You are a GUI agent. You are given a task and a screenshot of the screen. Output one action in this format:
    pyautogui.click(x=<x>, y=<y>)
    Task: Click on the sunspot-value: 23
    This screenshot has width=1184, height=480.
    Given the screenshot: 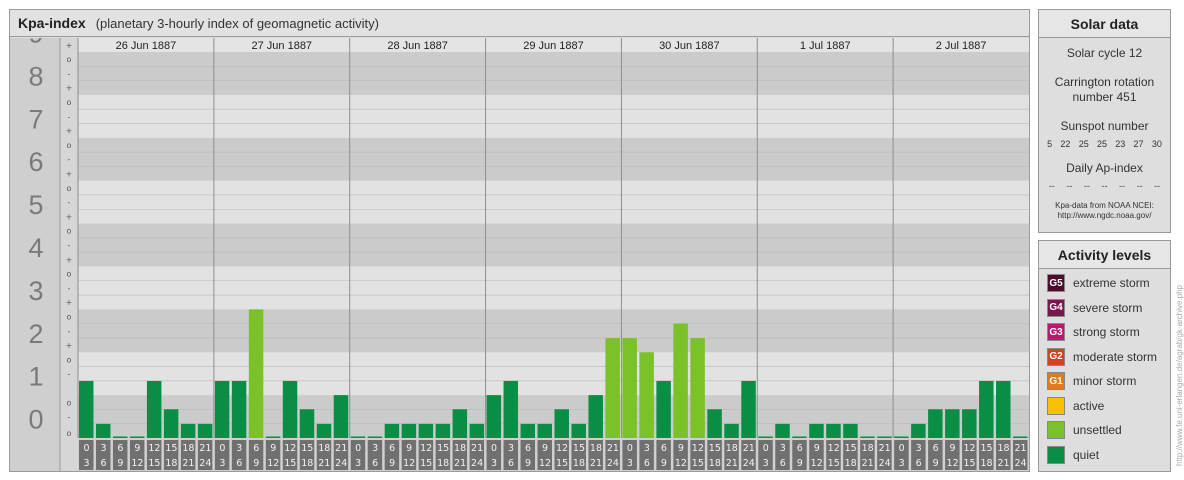 What is the action you would take?
    pyautogui.click(x=1120, y=144)
    